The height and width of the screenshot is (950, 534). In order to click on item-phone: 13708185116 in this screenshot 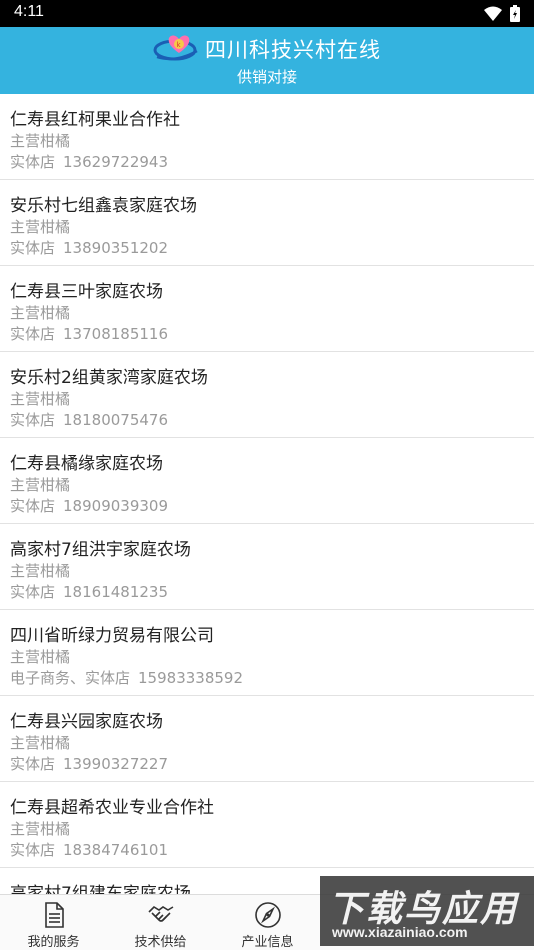, I will do `click(115, 334)`.